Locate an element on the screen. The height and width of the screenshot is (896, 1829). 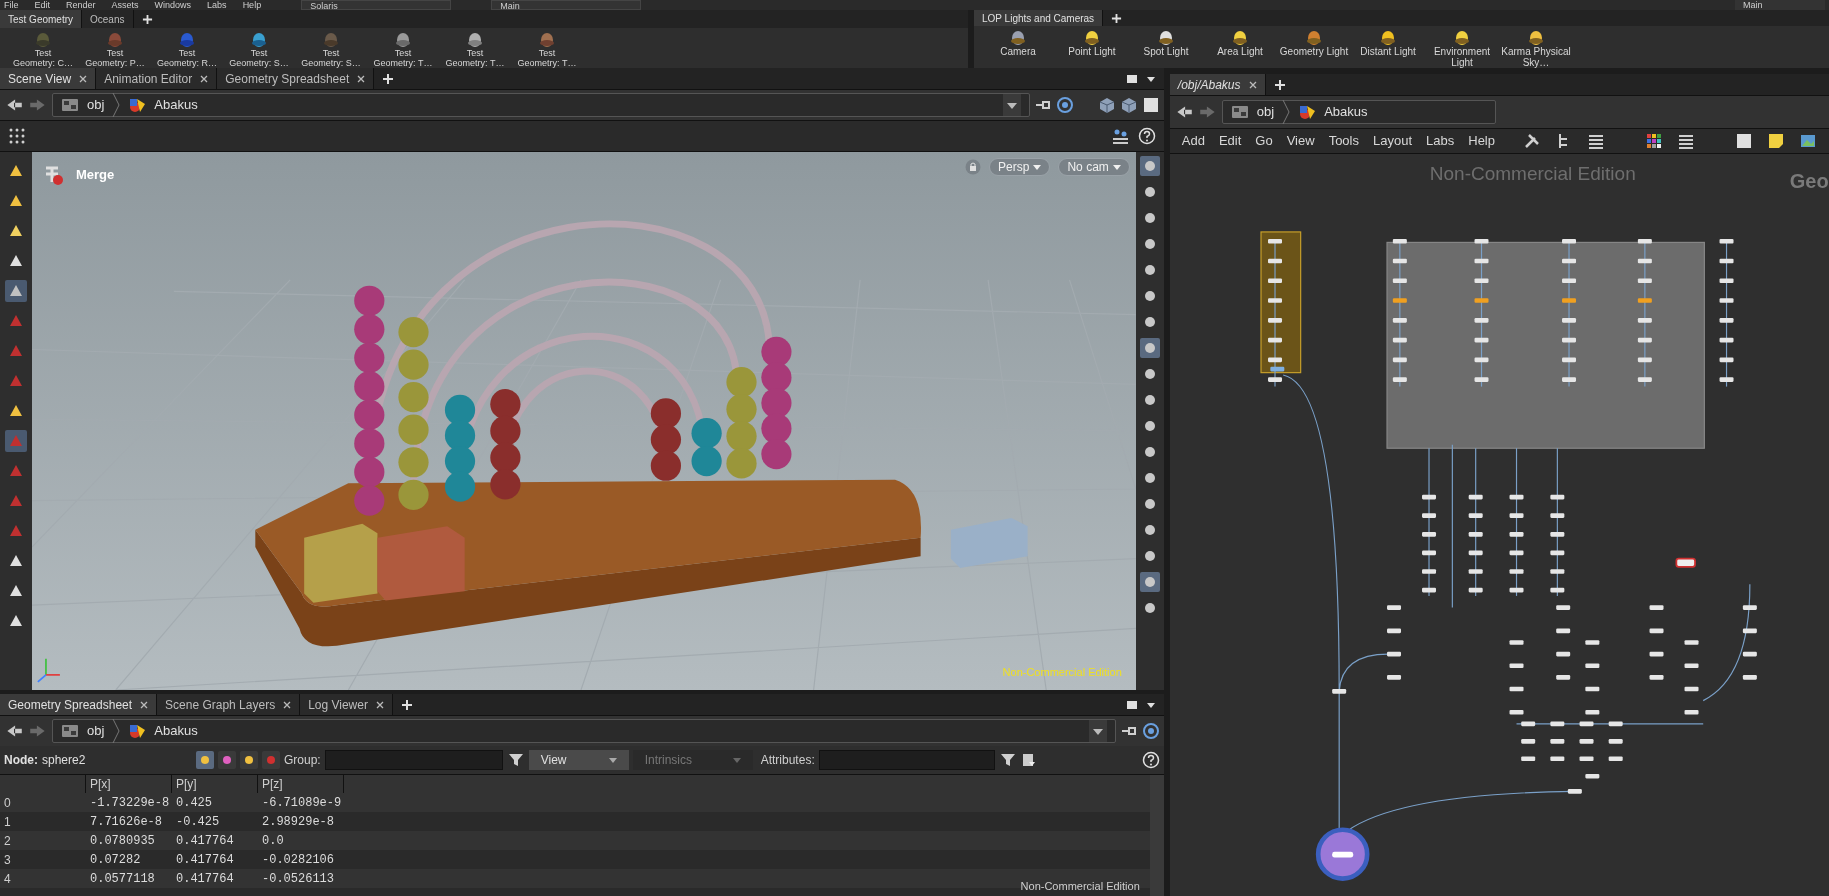
network-box-icon is located at coordinates (1744, 141).